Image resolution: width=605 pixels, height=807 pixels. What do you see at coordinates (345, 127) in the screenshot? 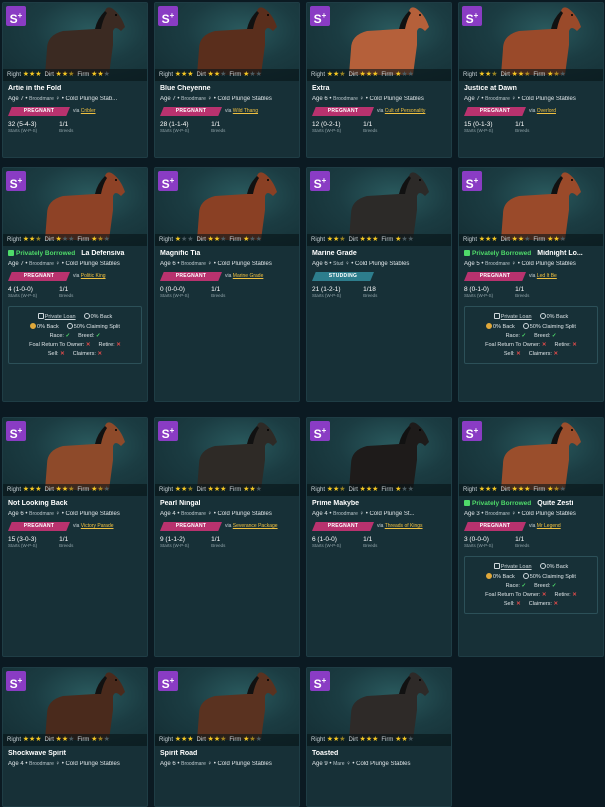
I see `horse-stats: 12 (0-2-1) Starts (W-P-S) 1/1 Breeds` at bounding box center [345, 127].